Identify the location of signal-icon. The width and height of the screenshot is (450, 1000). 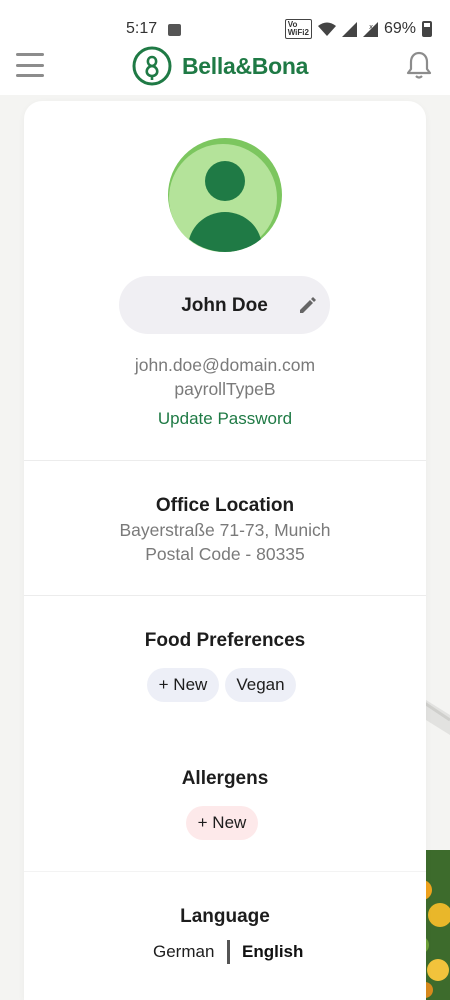
(349, 29).